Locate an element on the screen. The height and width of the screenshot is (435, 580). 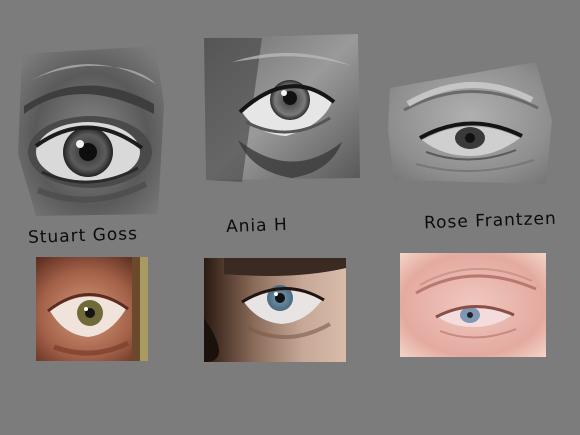
reference-photo-ania-h is located at coordinates (275, 310).